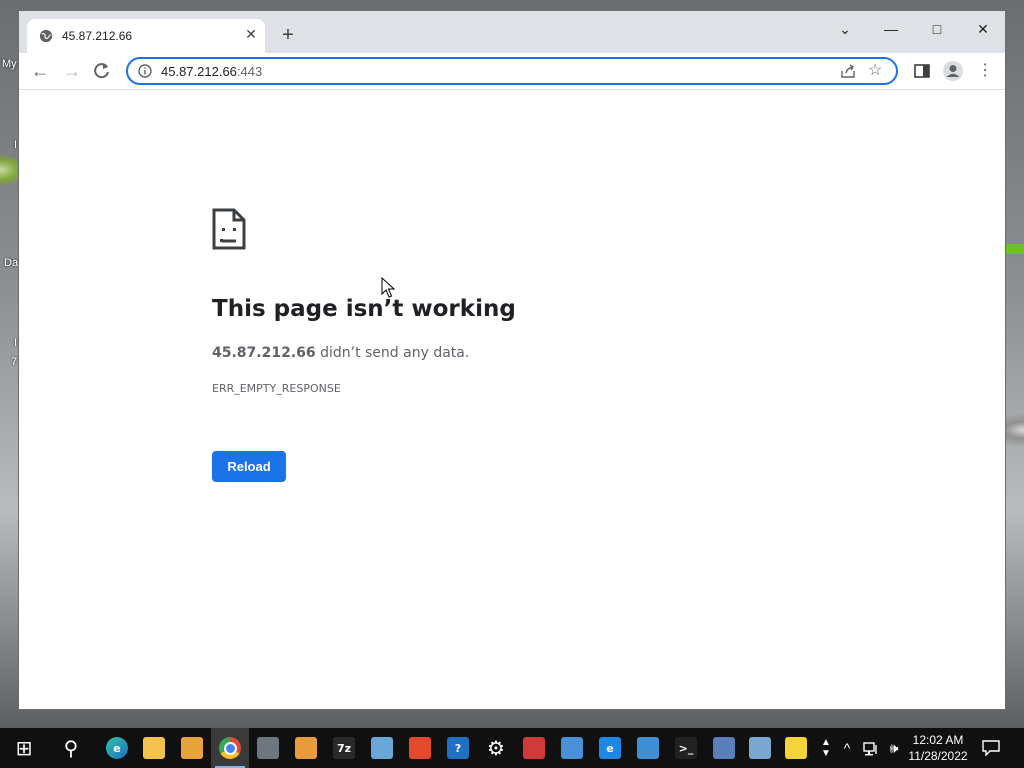  I want to click on sad-page-icon, so click(229, 229).